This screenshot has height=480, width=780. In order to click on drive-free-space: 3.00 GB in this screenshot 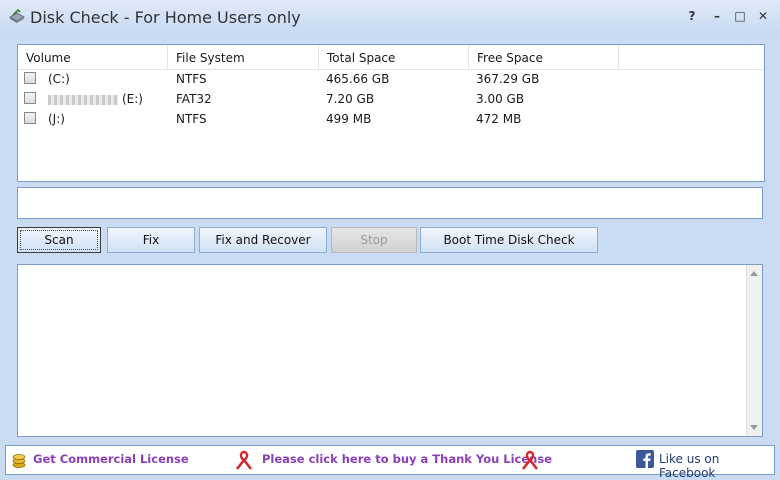, I will do `click(500, 99)`.